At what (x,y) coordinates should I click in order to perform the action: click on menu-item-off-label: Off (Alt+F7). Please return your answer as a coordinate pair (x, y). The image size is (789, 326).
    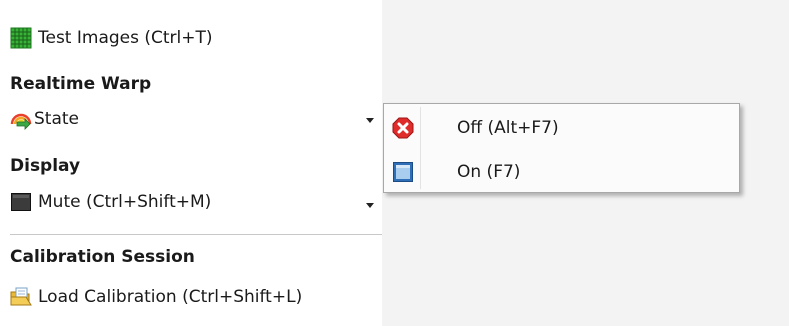
    Looking at the image, I should click on (508, 128).